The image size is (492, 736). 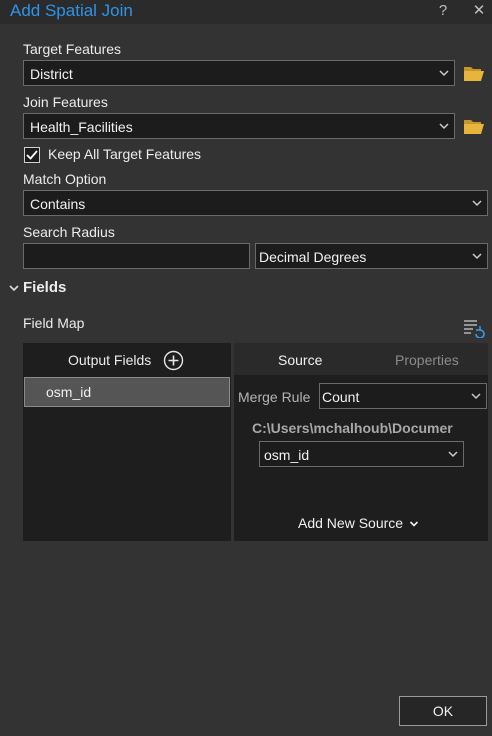 What do you see at coordinates (255, 203) in the screenshot?
I see `match-option-dropdown: Contains` at bounding box center [255, 203].